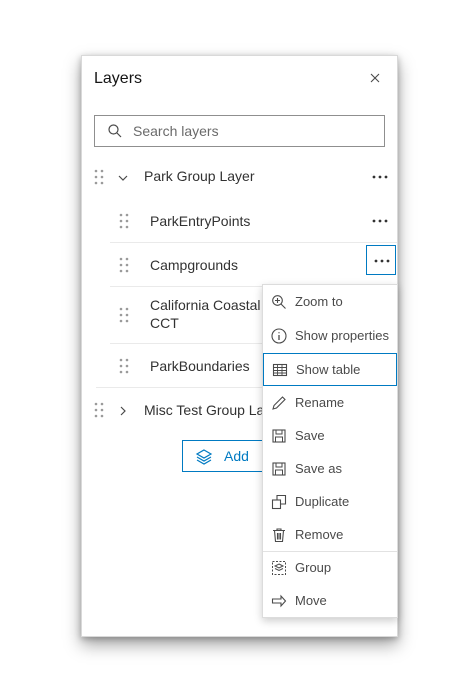 The image size is (470, 690). What do you see at coordinates (330, 369) in the screenshot?
I see `menu-item-show-table: Show table` at bounding box center [330, 369].